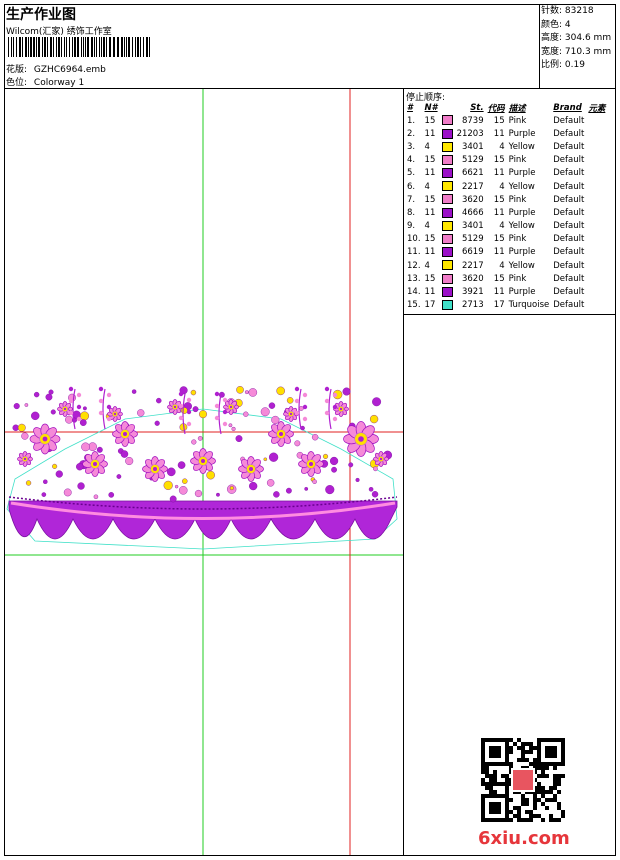  Describe the element at coordinates (414, 265) in the screenshot. I see `row-index: 12.` at that location.